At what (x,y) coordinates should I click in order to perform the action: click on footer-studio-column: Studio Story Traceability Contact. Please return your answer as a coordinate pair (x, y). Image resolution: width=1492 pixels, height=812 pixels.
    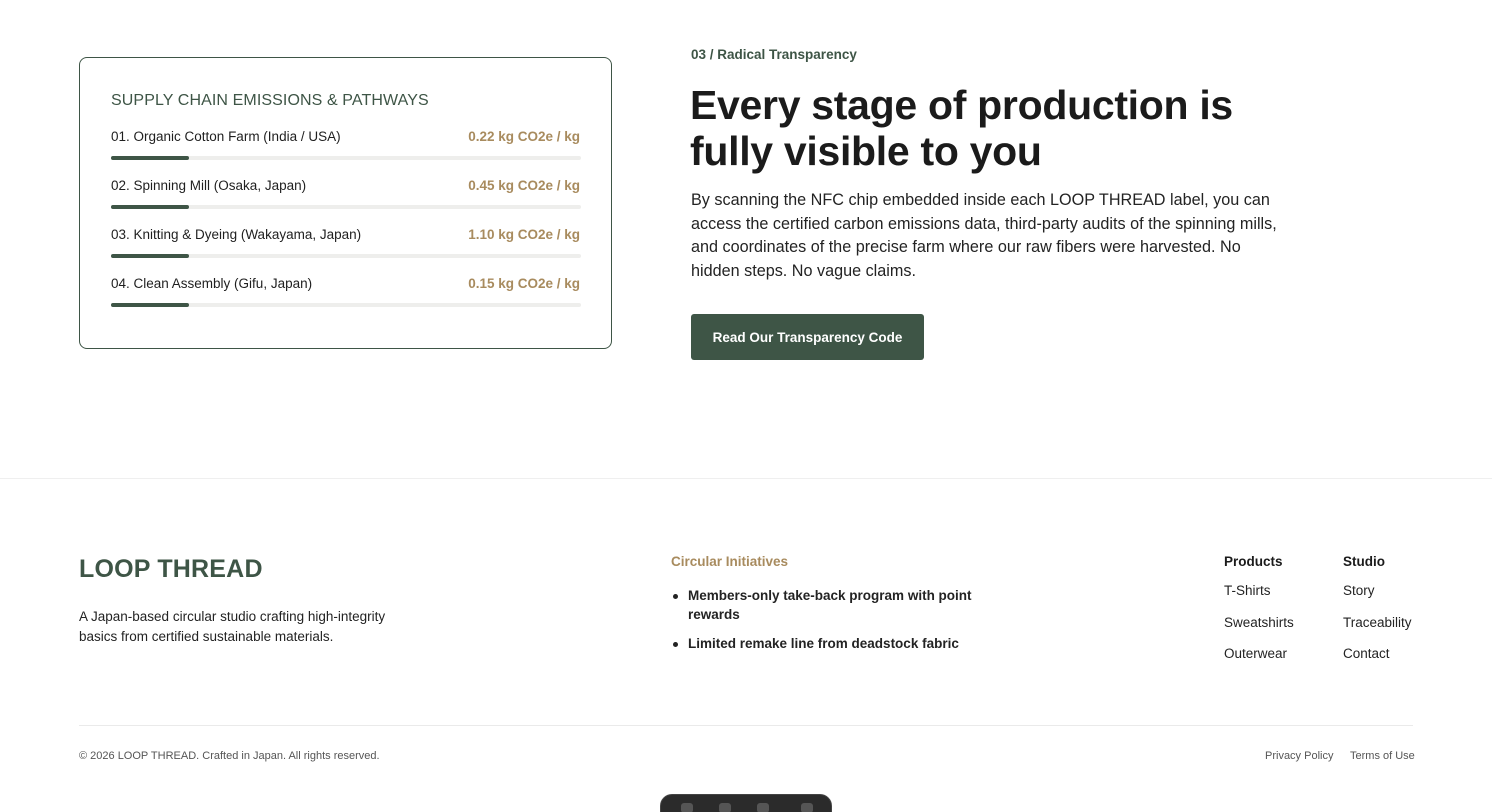
    Looking at the image, I should click on (1377, 615).